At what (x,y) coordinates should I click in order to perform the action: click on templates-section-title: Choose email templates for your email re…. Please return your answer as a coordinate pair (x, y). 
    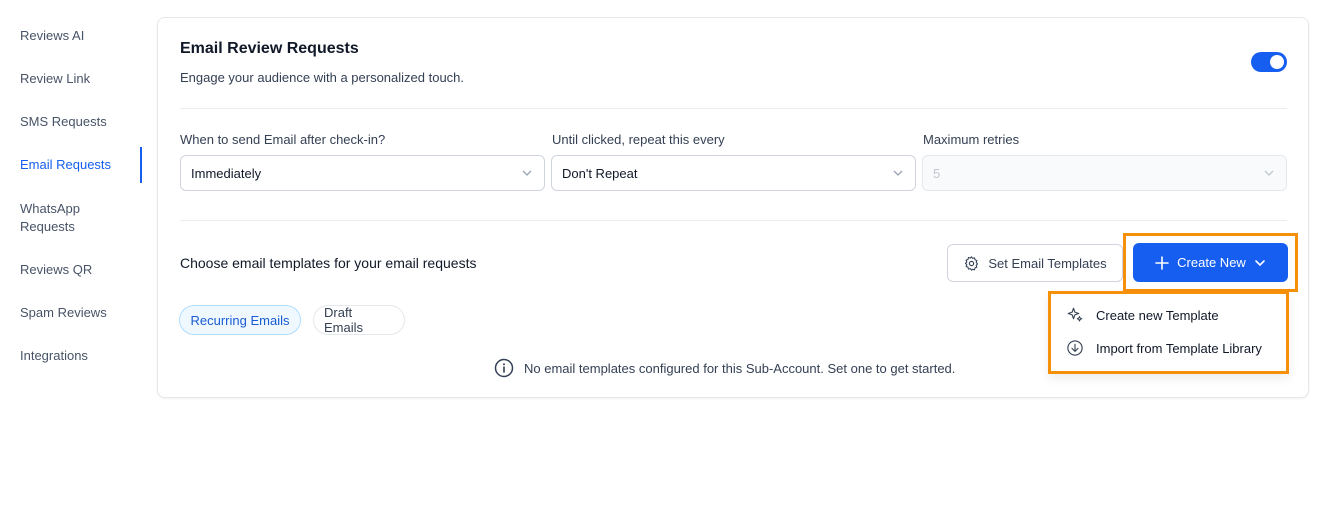
    Looking at the image, I should click on (328, 263).